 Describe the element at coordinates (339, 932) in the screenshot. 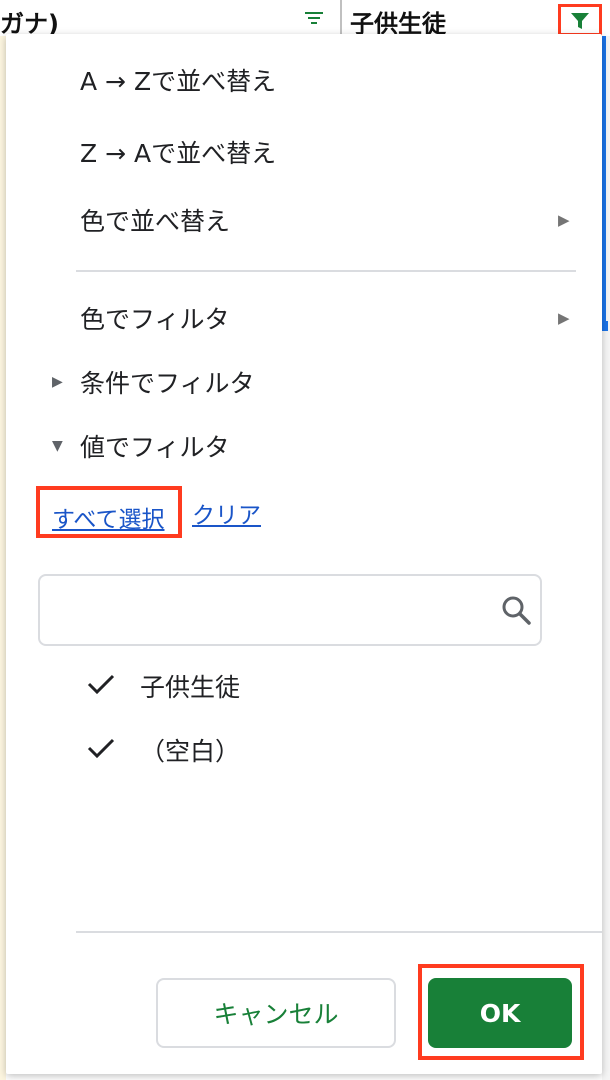

I see `footer-divider` at that location.